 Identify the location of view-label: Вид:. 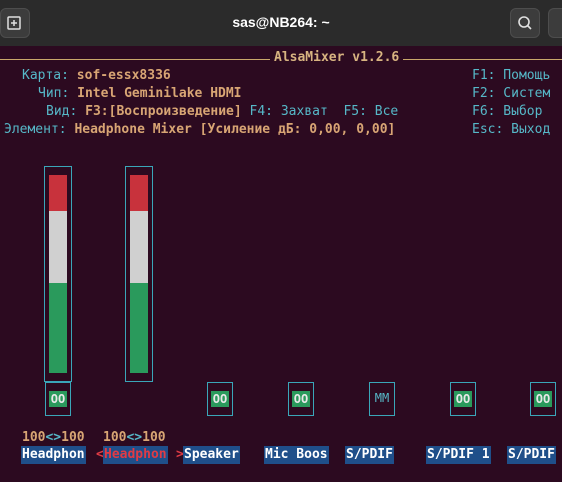
(62, 111).